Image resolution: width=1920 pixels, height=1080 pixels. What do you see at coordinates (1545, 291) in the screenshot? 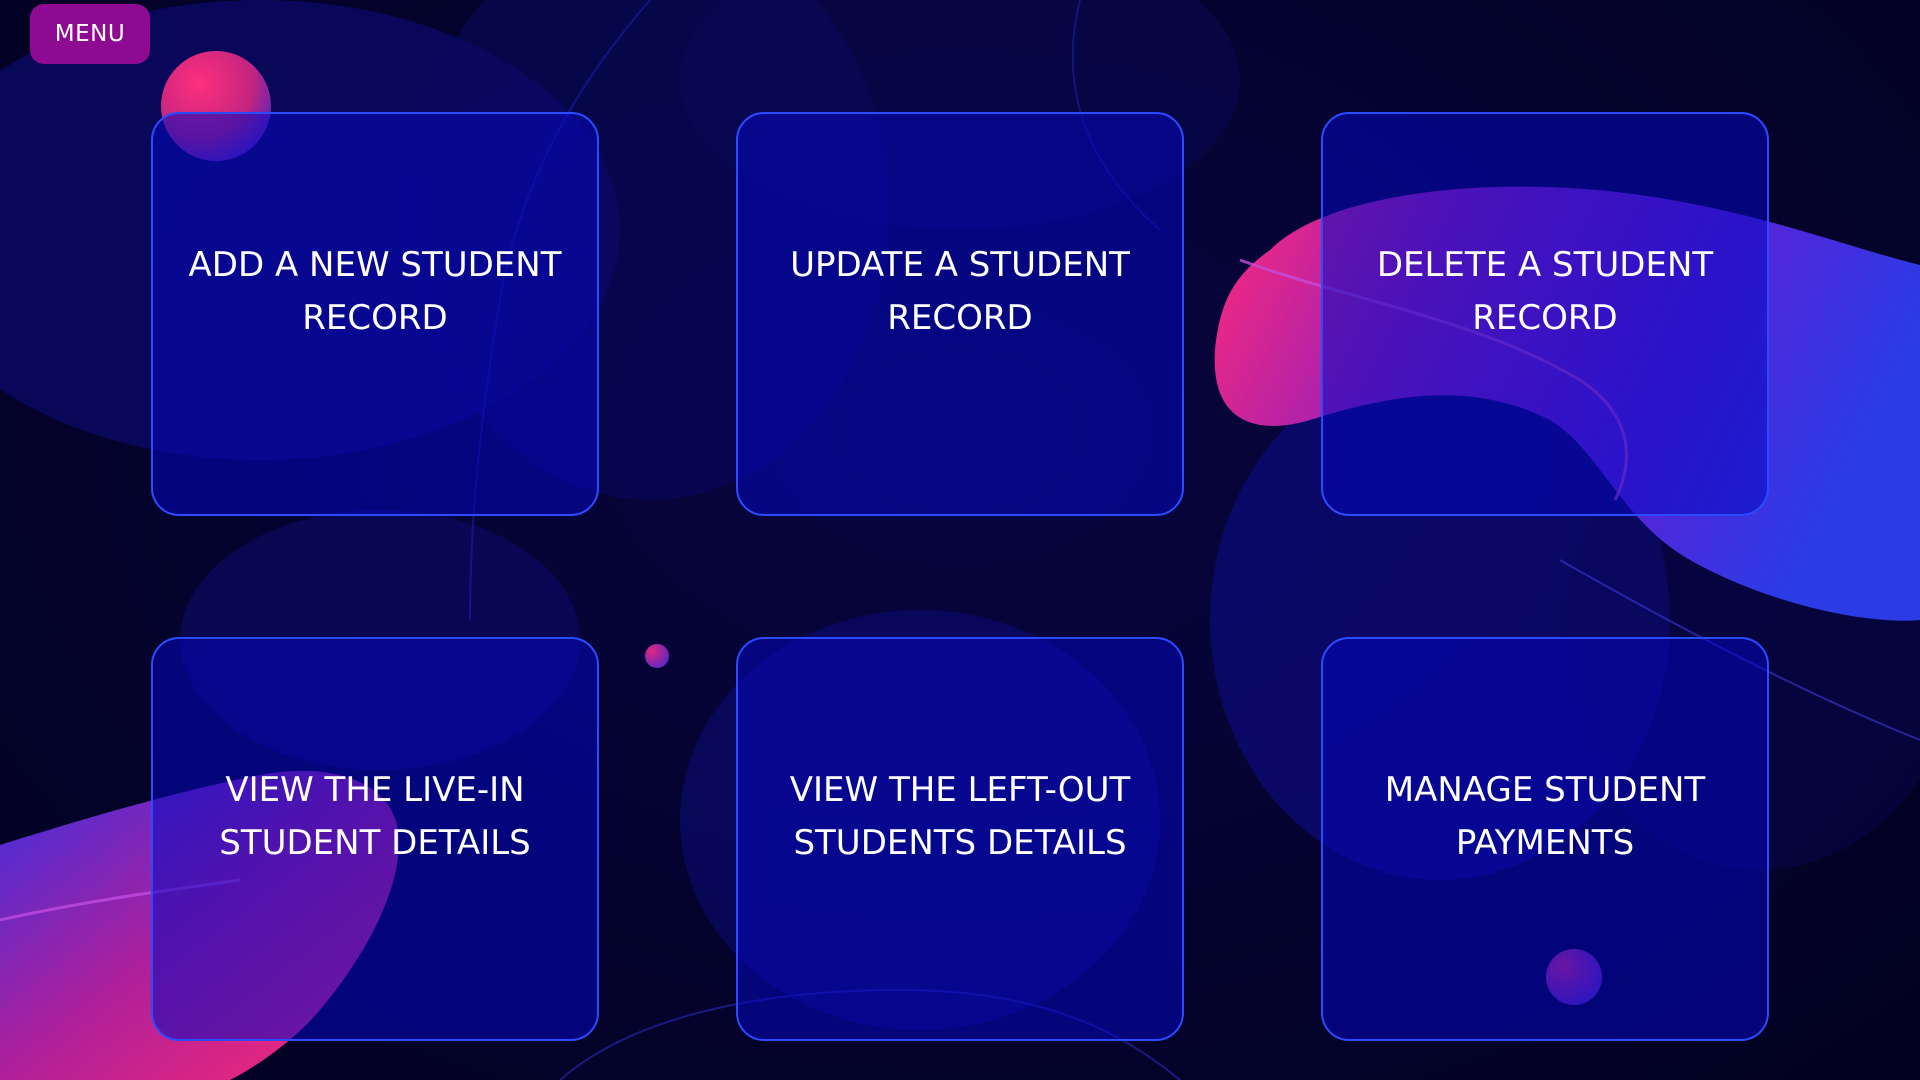
I see `delete-student-record-label: DELETE A STUDENT RECORD` at bounding box center [1545, 291].